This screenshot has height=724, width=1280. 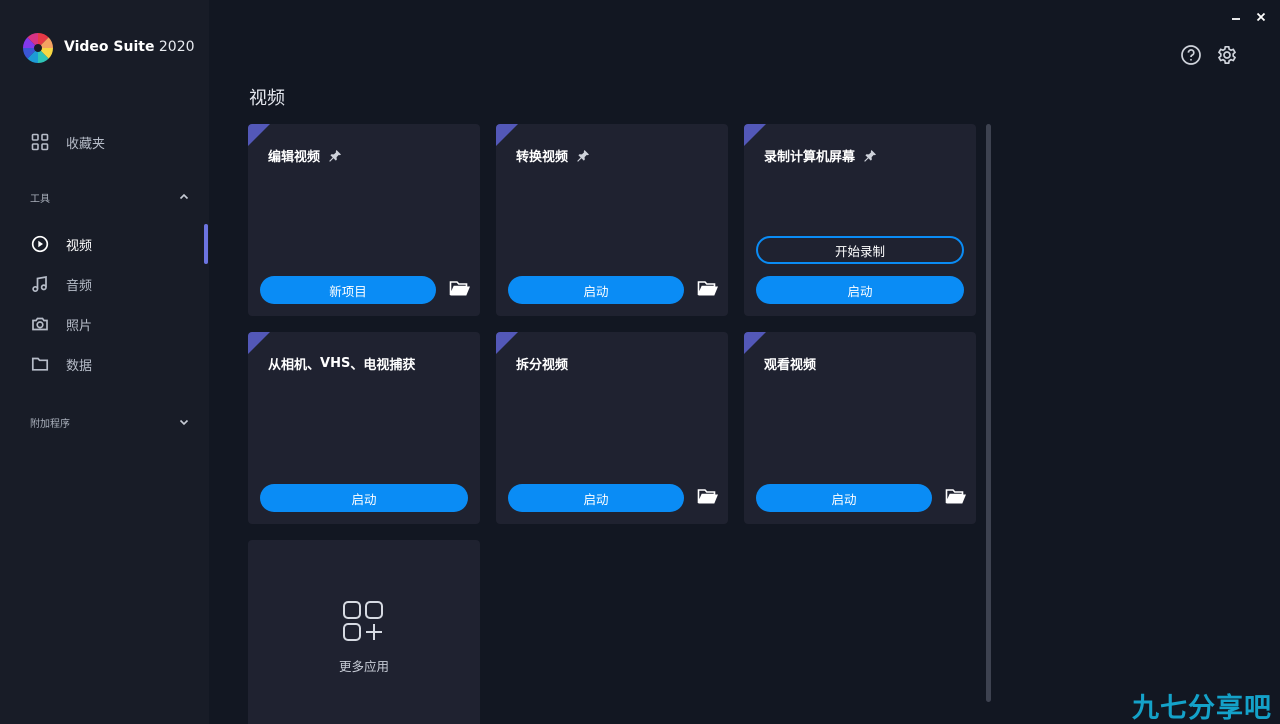 I want to click on app-name: Video Suite, so click(x=109, y=47).